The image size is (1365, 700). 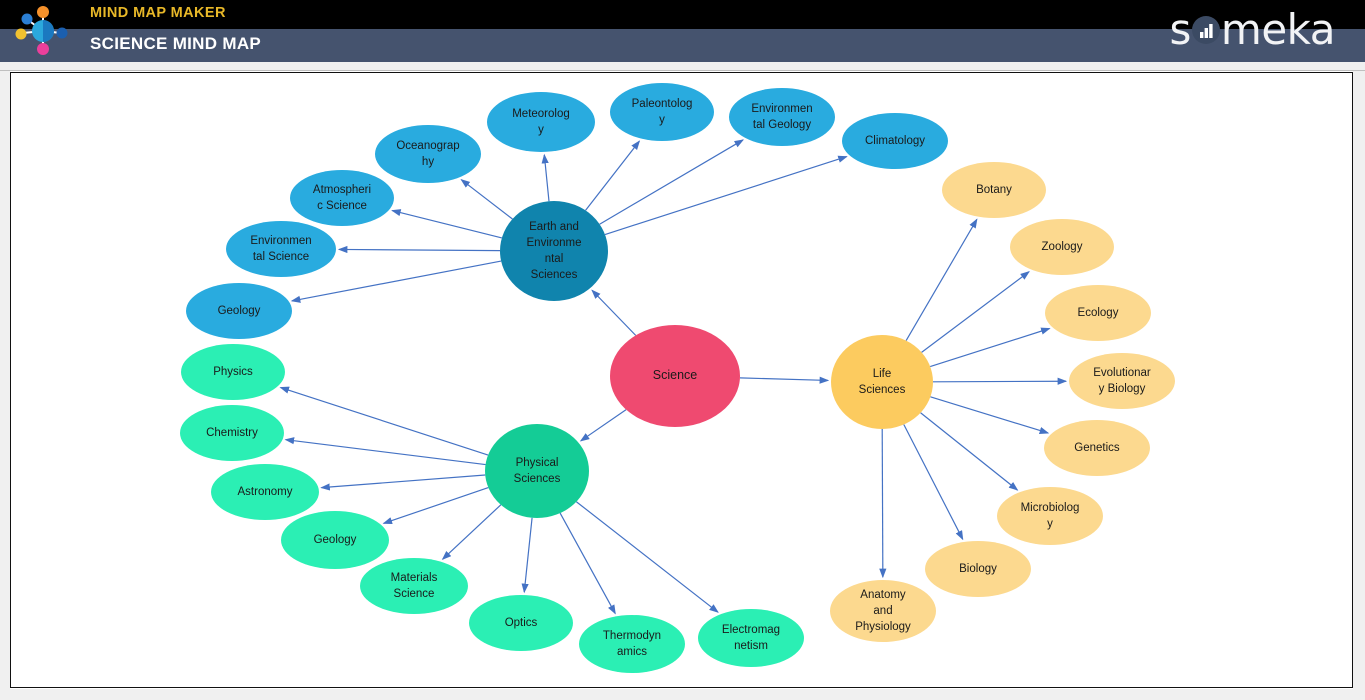 I want to click on node-label-climatology: Climatology, so click(x=895, y=141).